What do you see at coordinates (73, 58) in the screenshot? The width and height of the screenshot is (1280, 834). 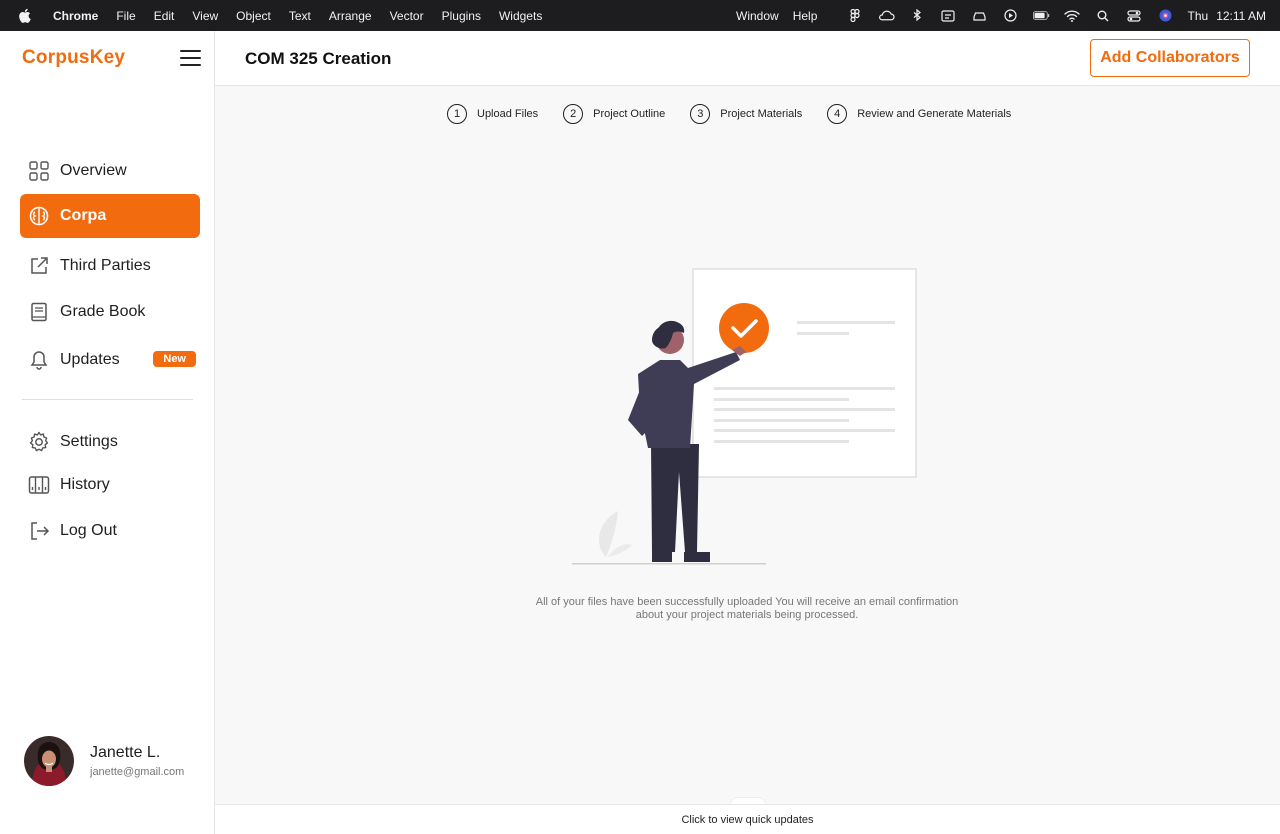 I see `brand-logo: CorpusKey` at bounding box center [73, 58].